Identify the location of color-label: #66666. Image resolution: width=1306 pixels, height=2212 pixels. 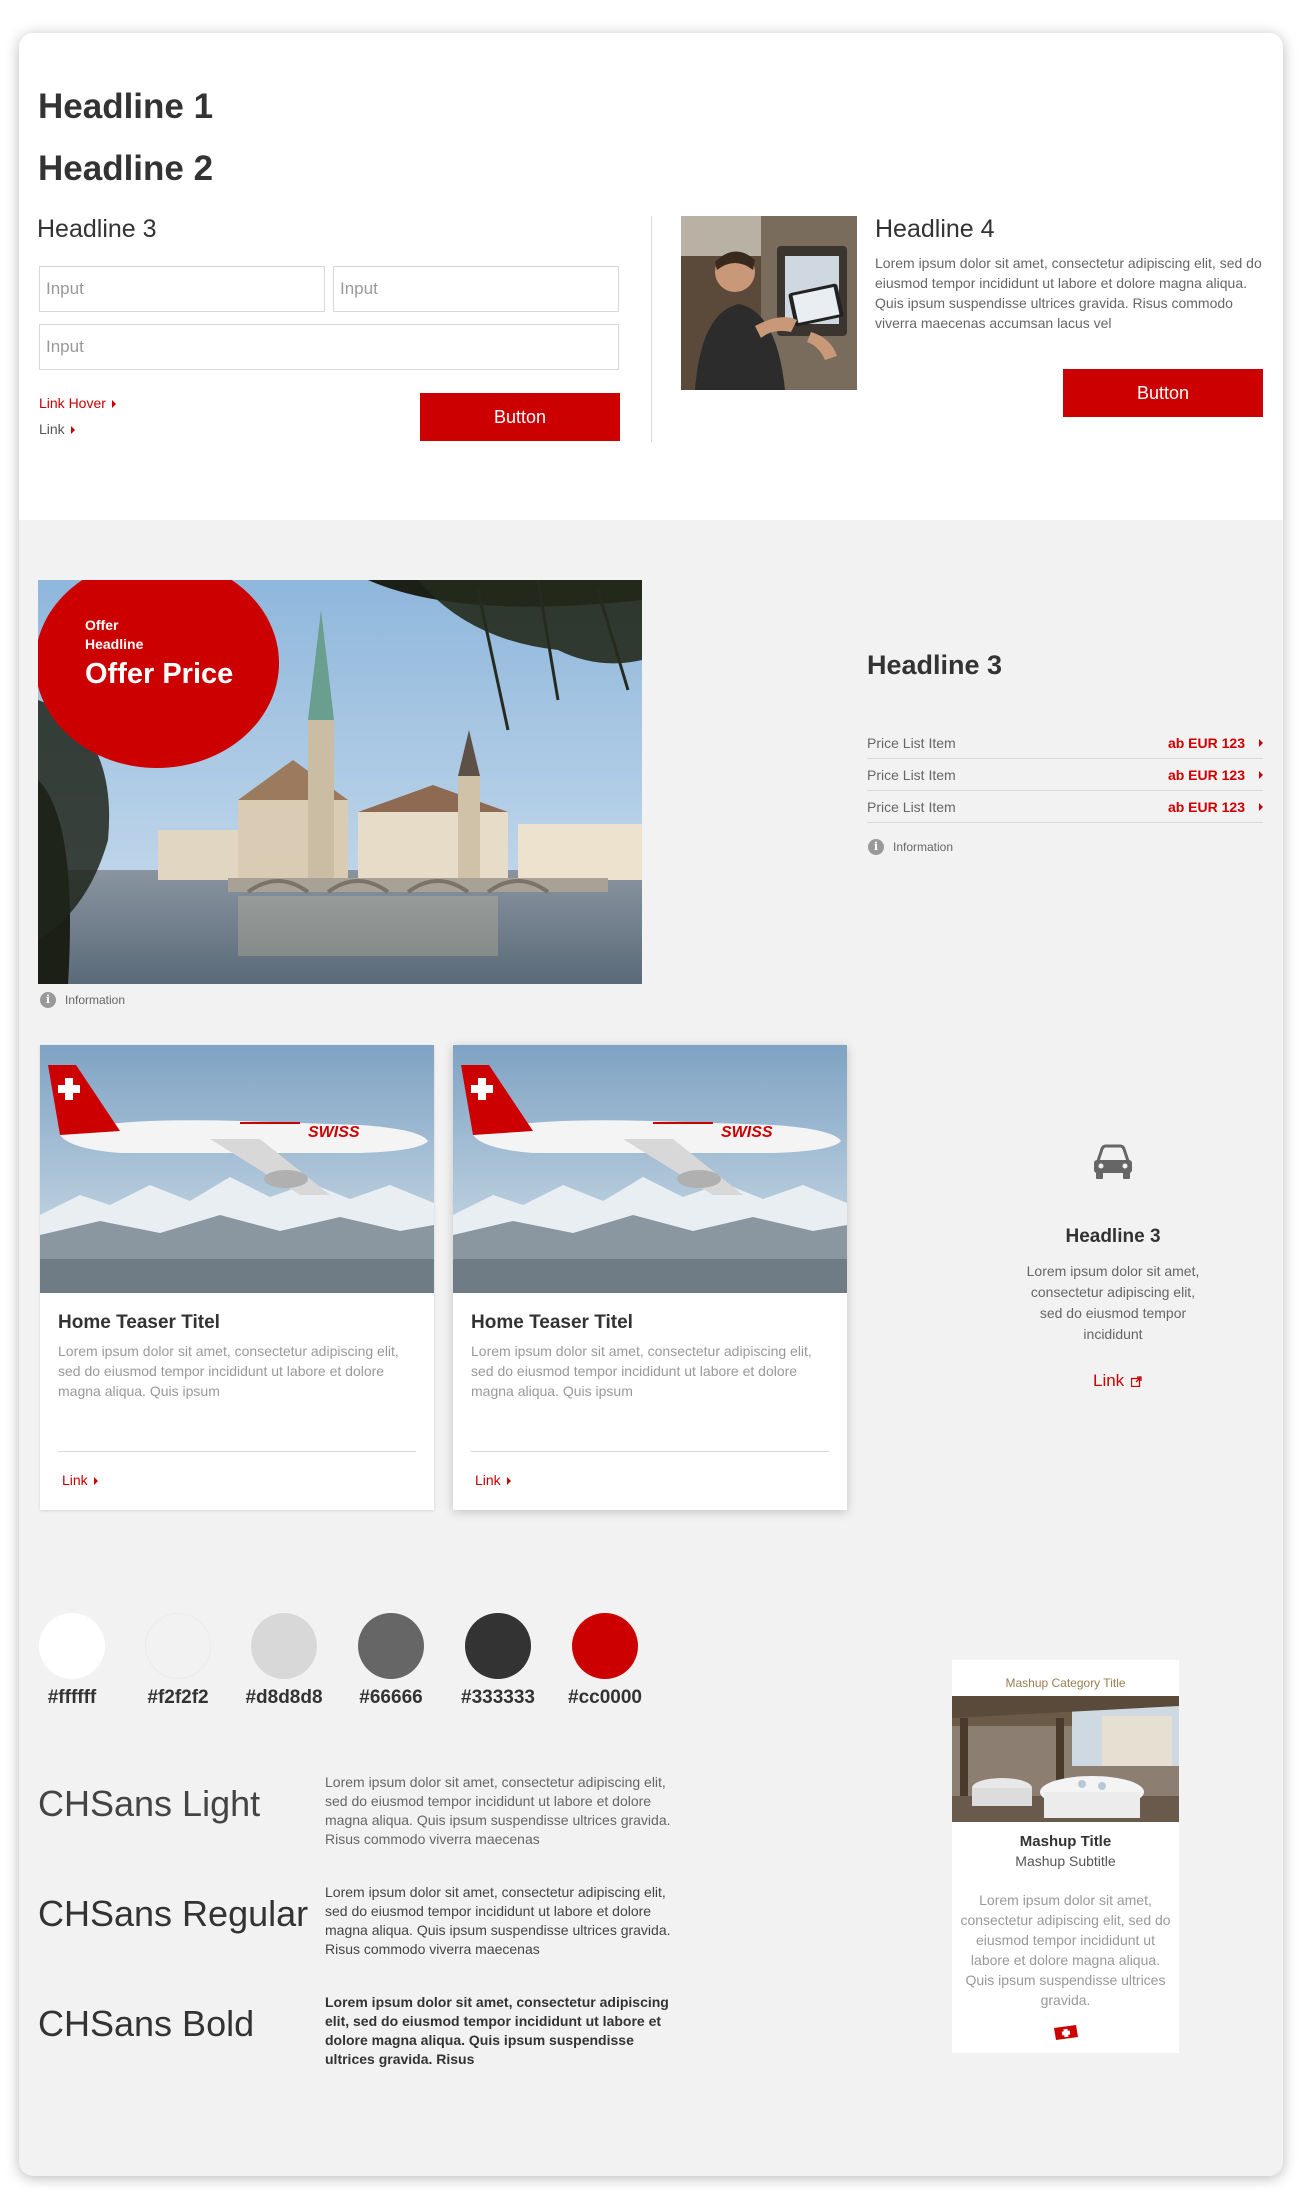
(391, 1697).